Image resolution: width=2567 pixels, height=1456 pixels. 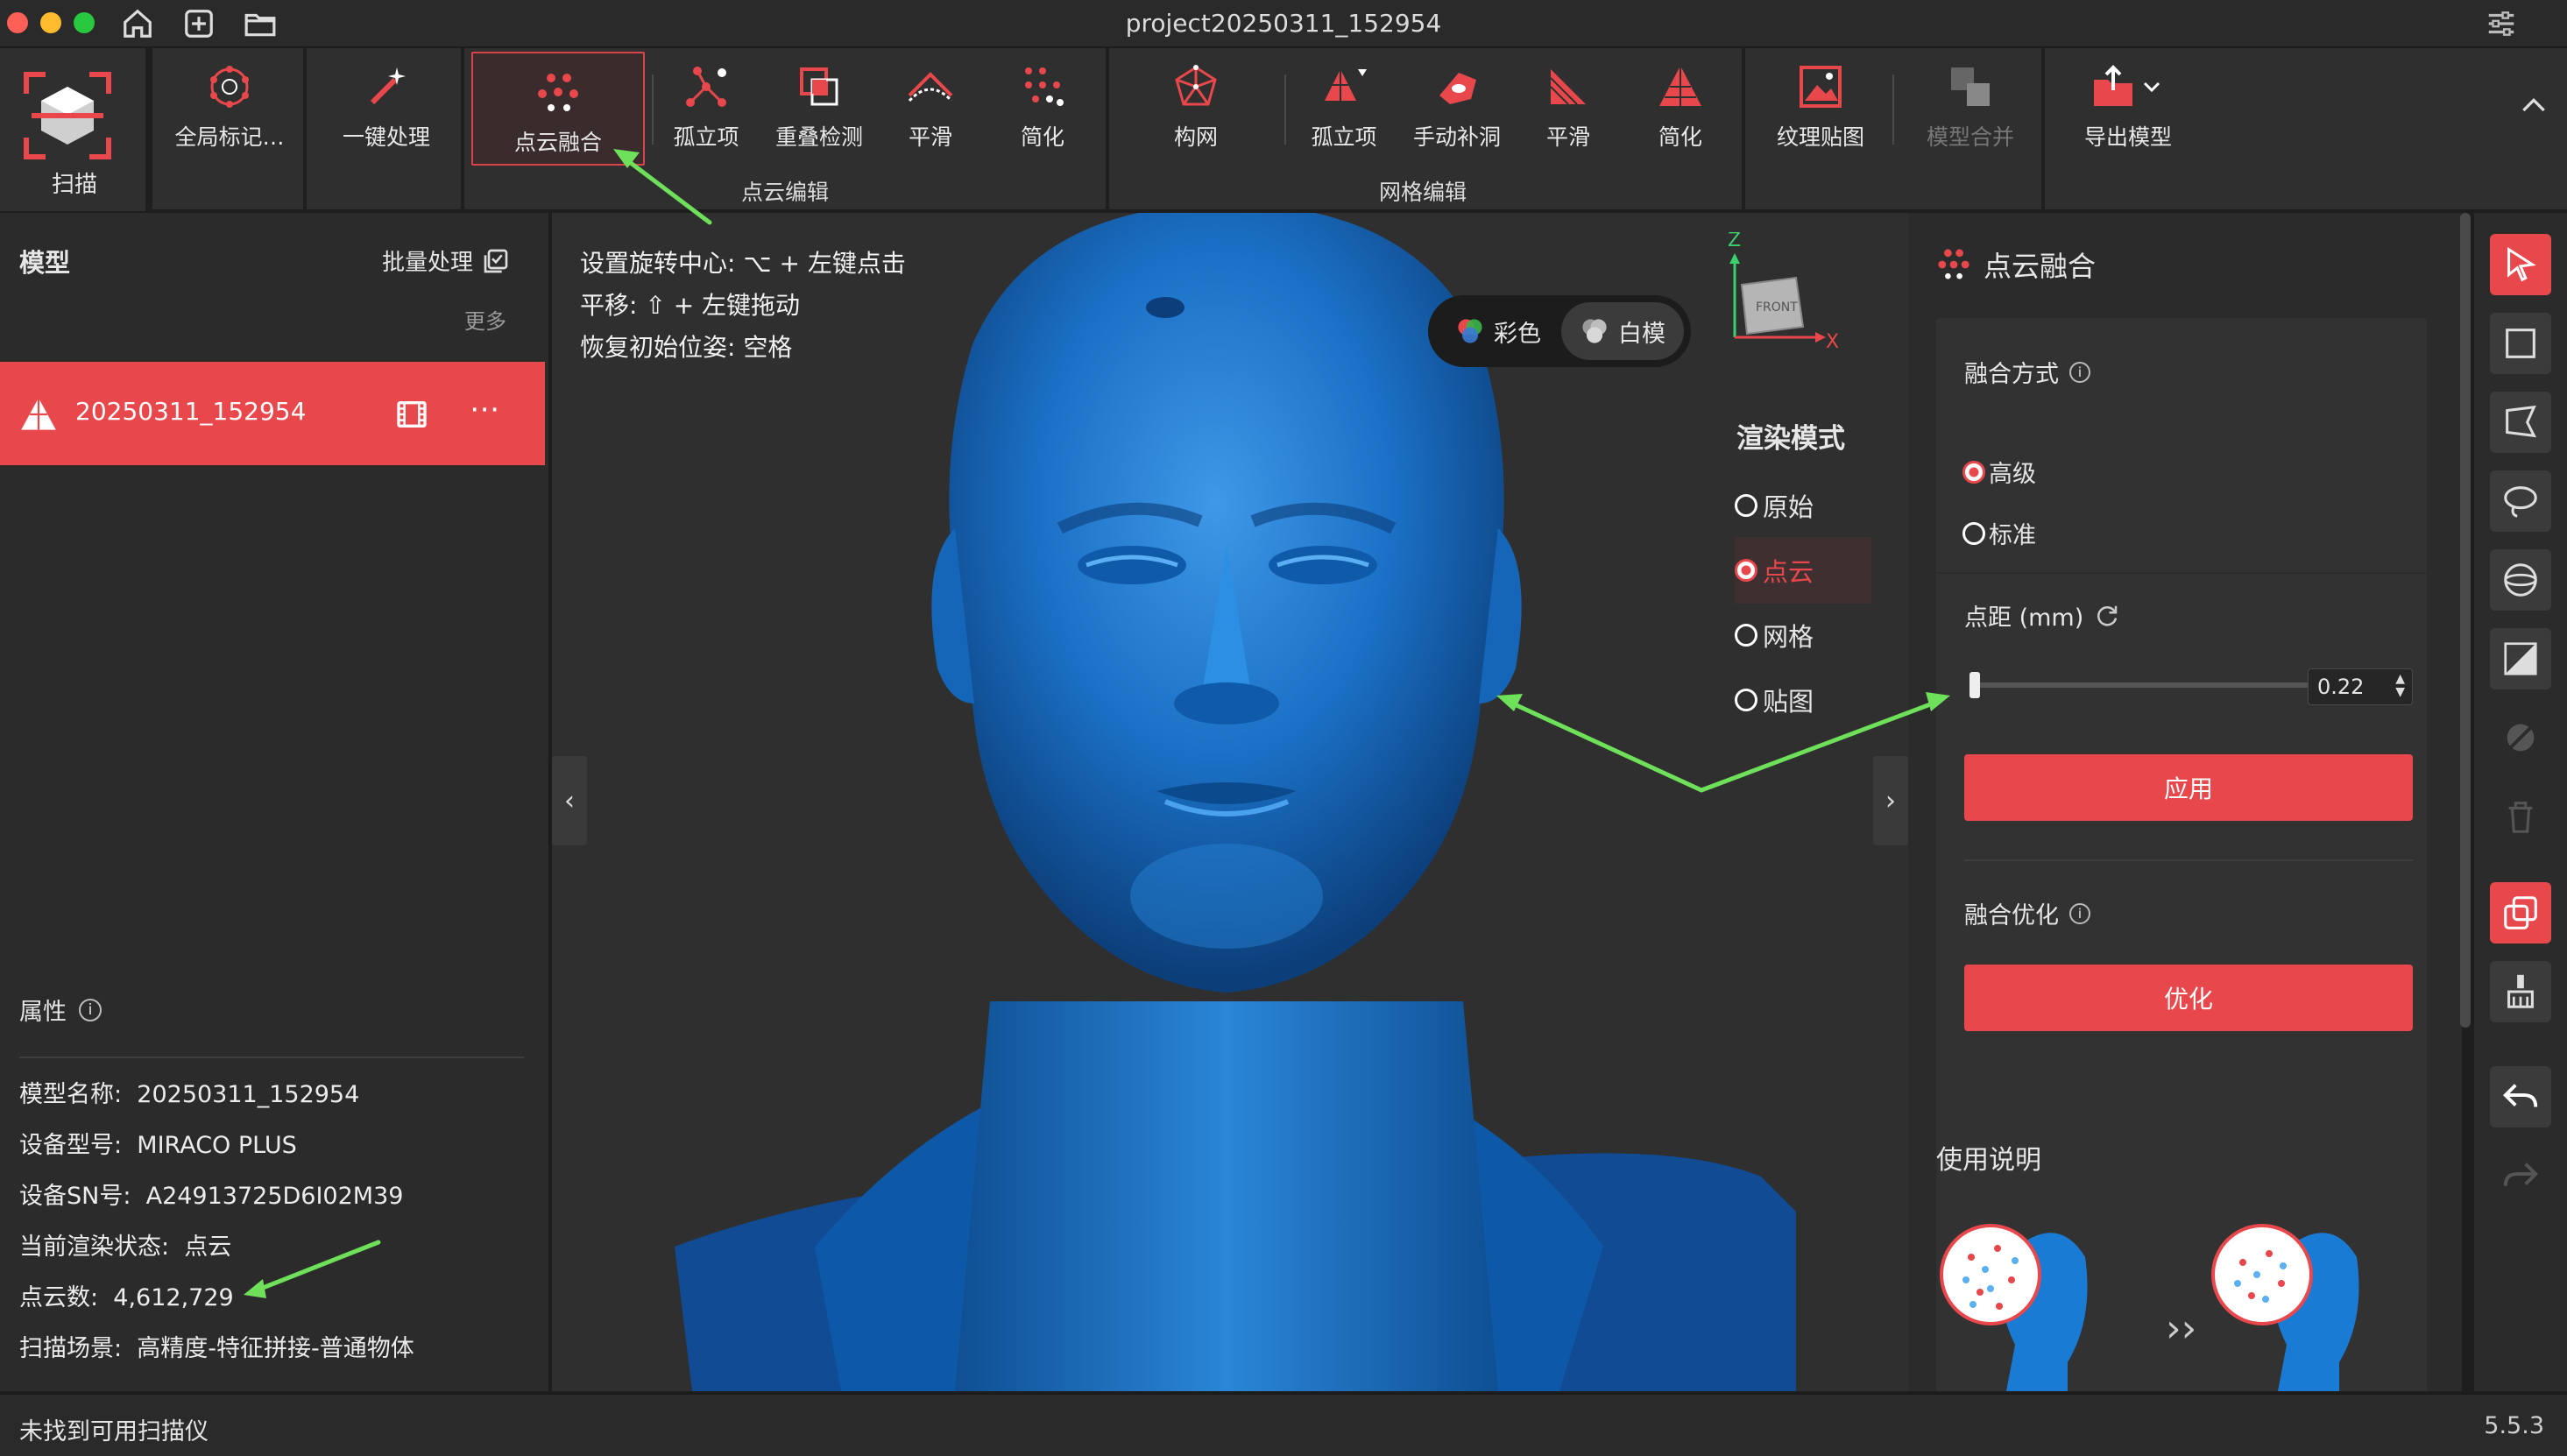 What do you see at coordinates (2520, 992) in the screenshot?
I see `brush-select-button` at bounding box center [2520, 992].